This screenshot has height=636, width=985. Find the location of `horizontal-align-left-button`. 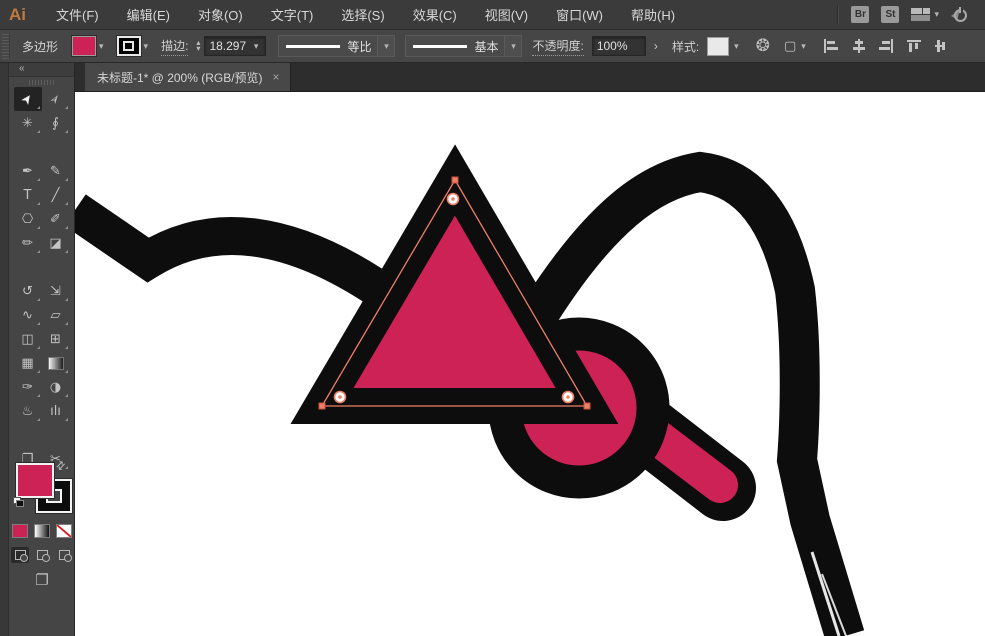

horizontal-align-left-button is located at coordinates (830, 46).